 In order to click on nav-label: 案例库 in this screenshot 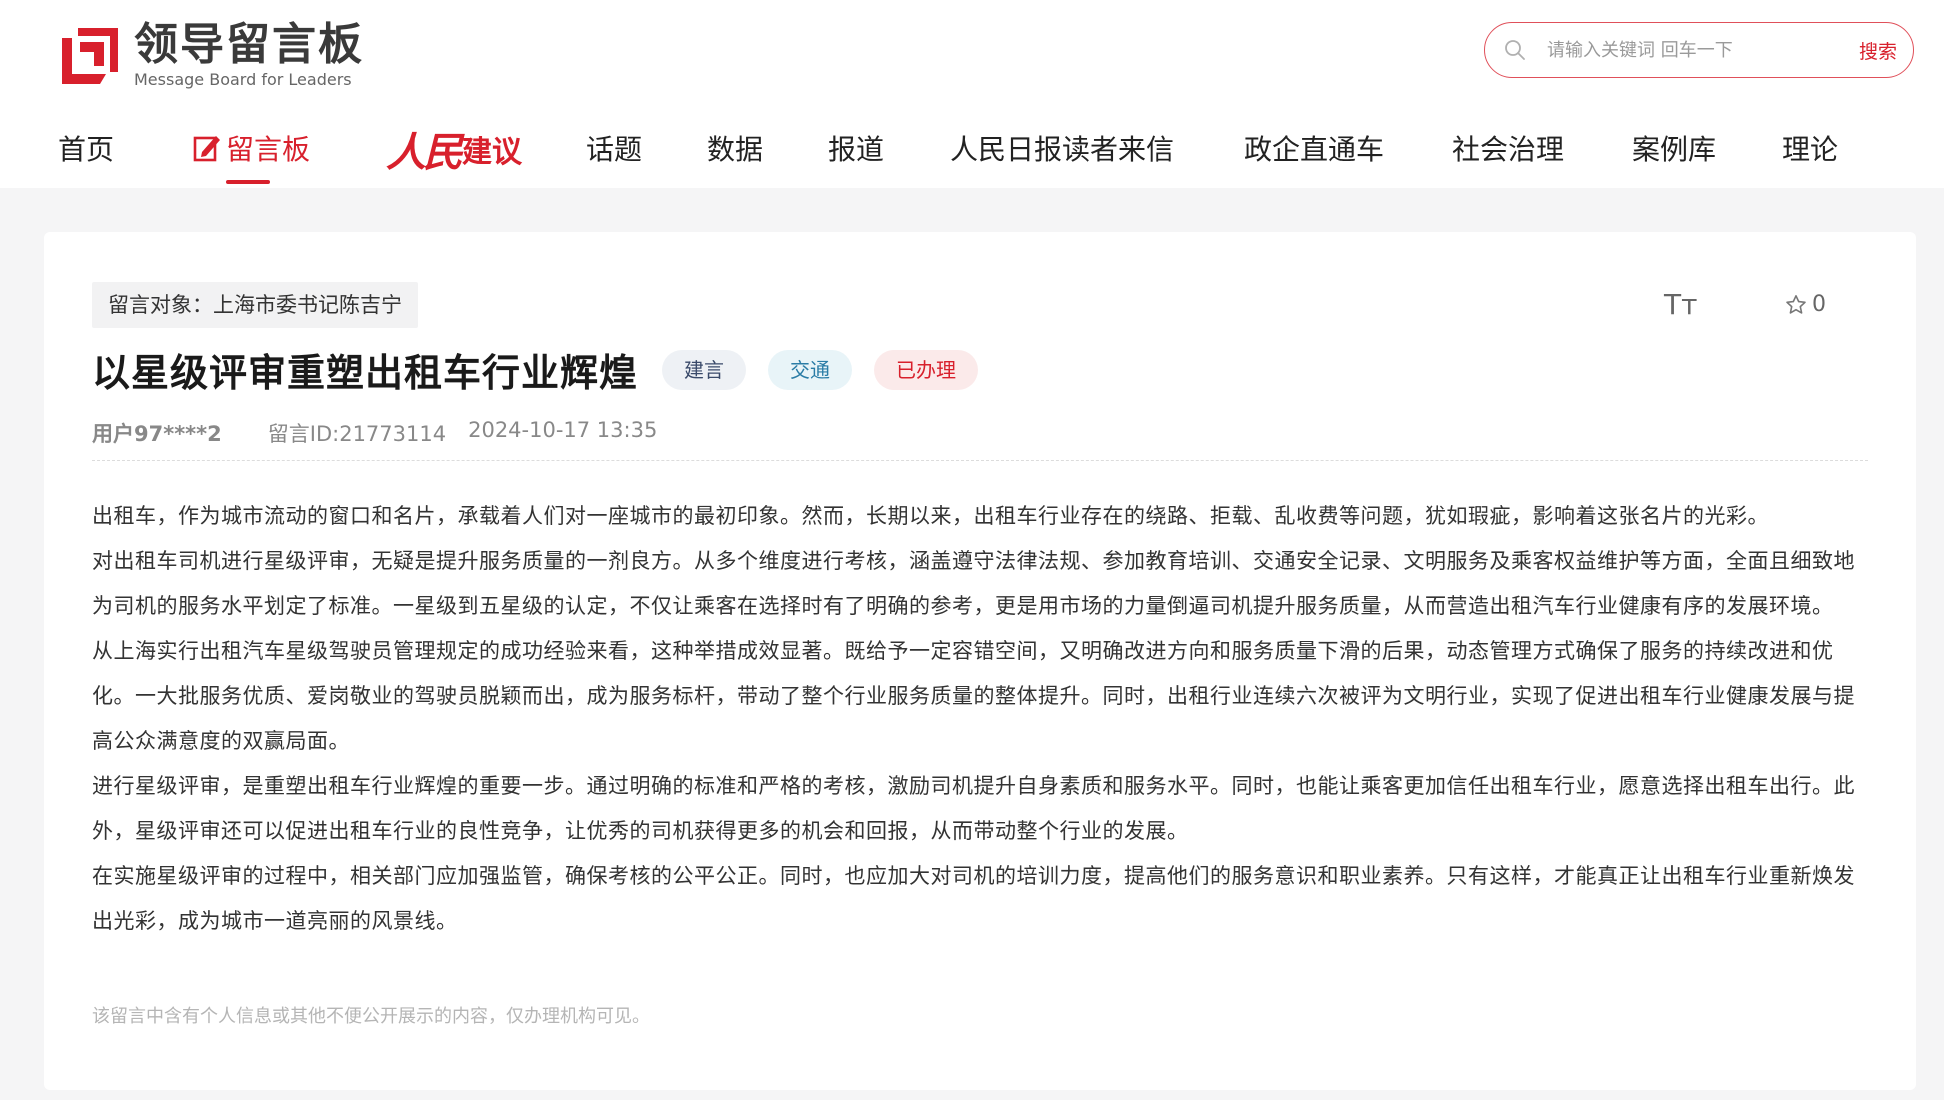, I will do `click(1674, 149)`.